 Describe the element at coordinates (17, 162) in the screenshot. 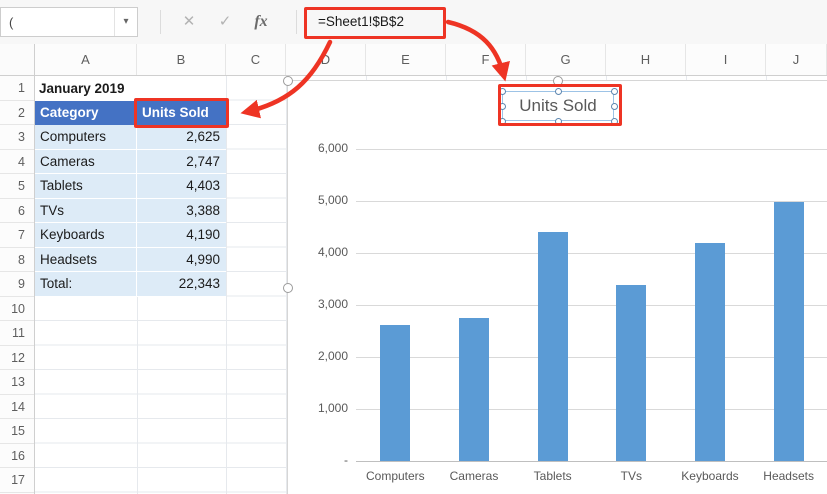

I see `row-header-4: 4` at that location.